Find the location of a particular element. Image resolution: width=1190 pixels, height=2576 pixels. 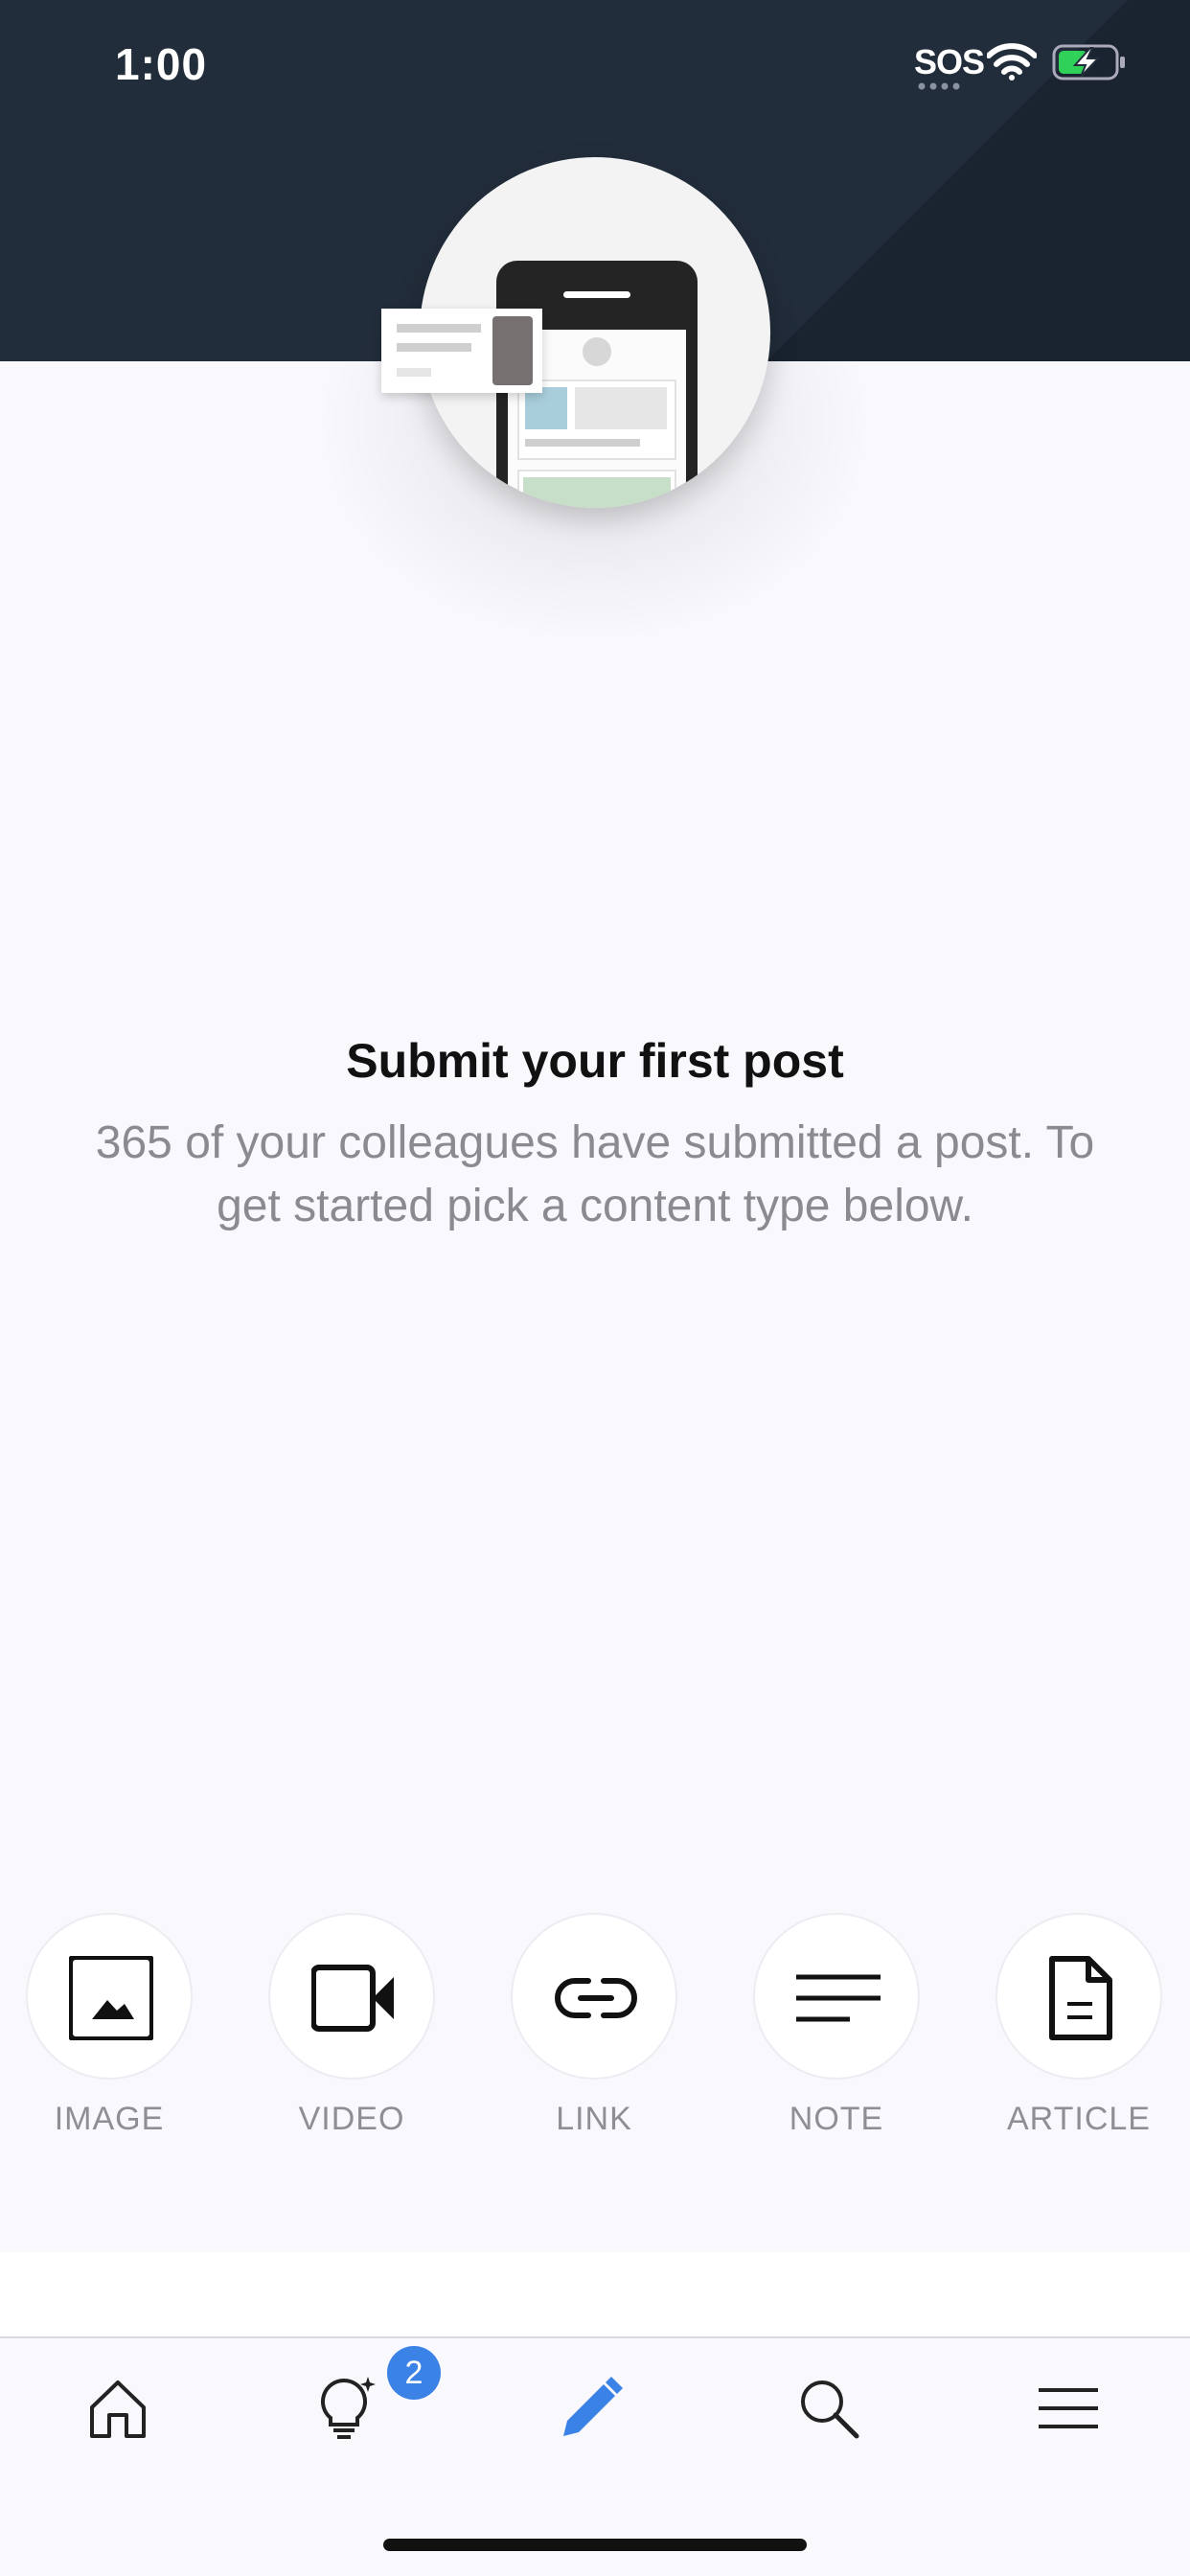

document-icon is located at coordinates (1080, 1998).